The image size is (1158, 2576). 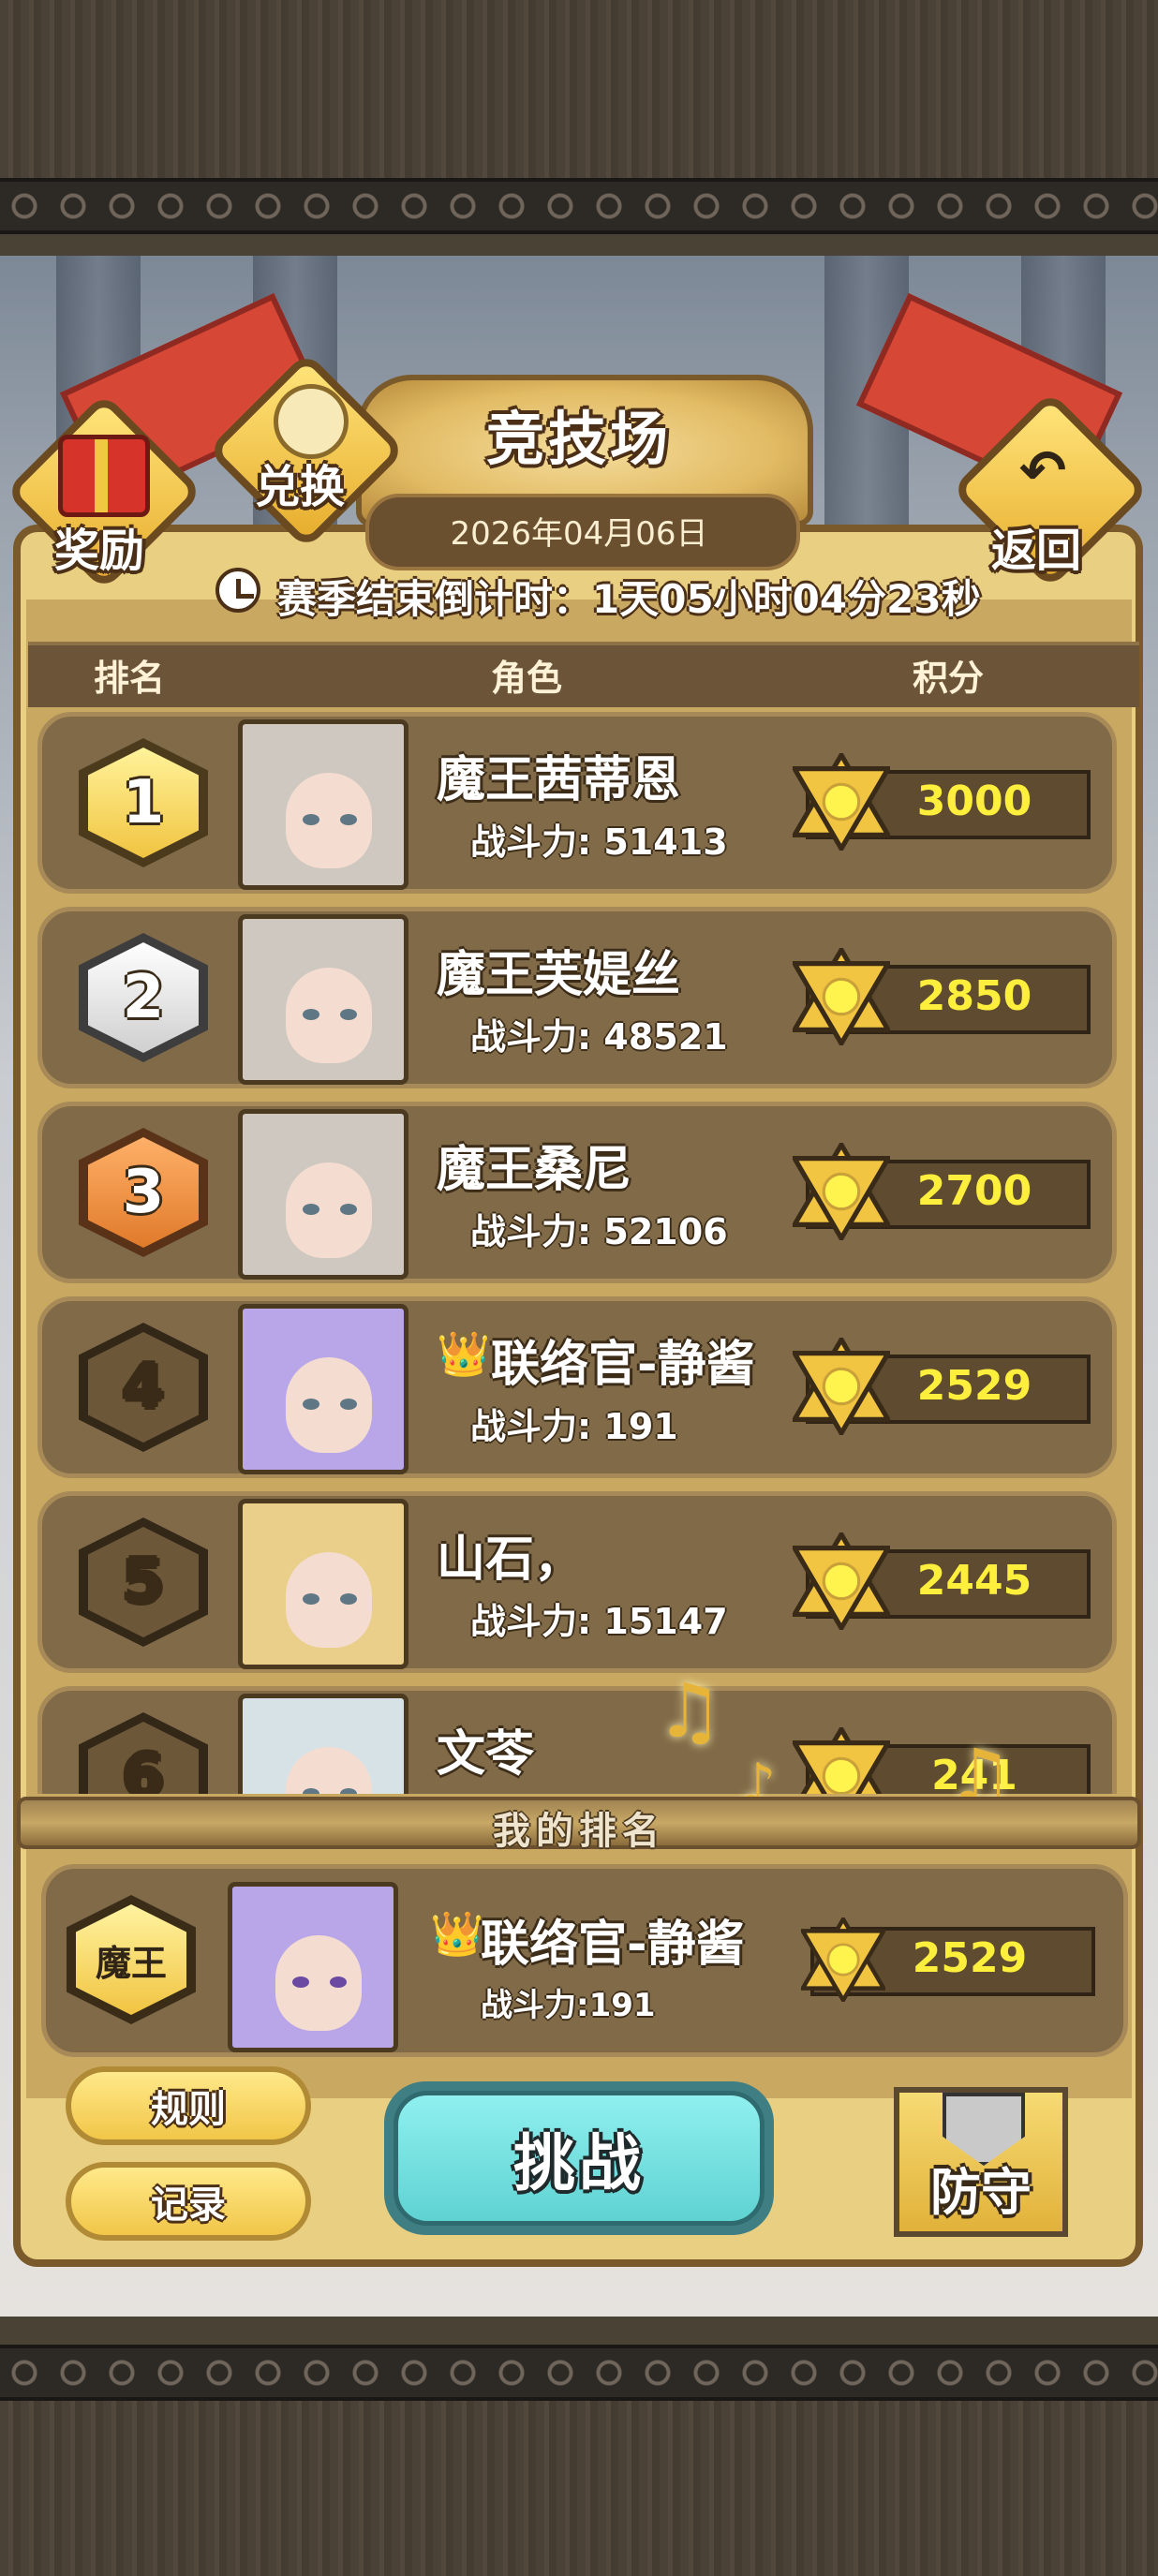 I want to click on my-score: 2529, so click(x=970, y=1958).